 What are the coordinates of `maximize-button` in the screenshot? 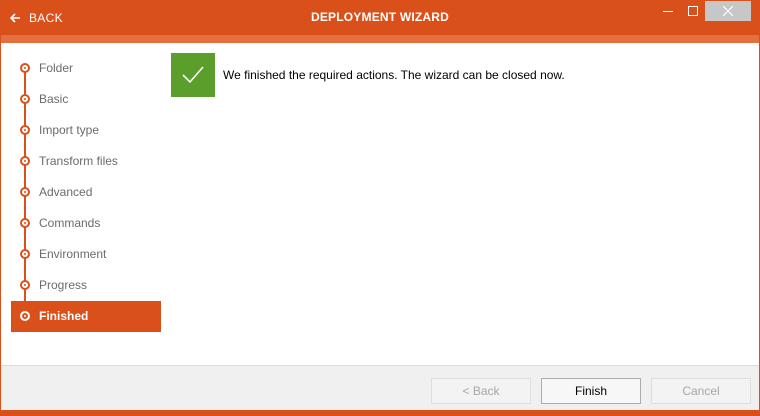 It's located at (693, 11).